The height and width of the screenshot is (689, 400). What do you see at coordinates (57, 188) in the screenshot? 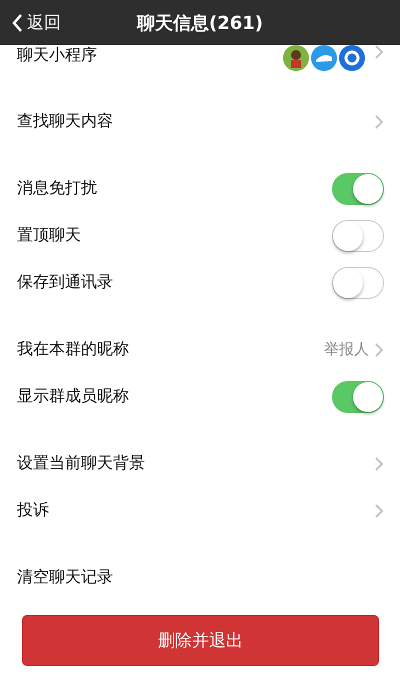
I see `row-label: 消息免打扰` at bounding box center [57, 188].